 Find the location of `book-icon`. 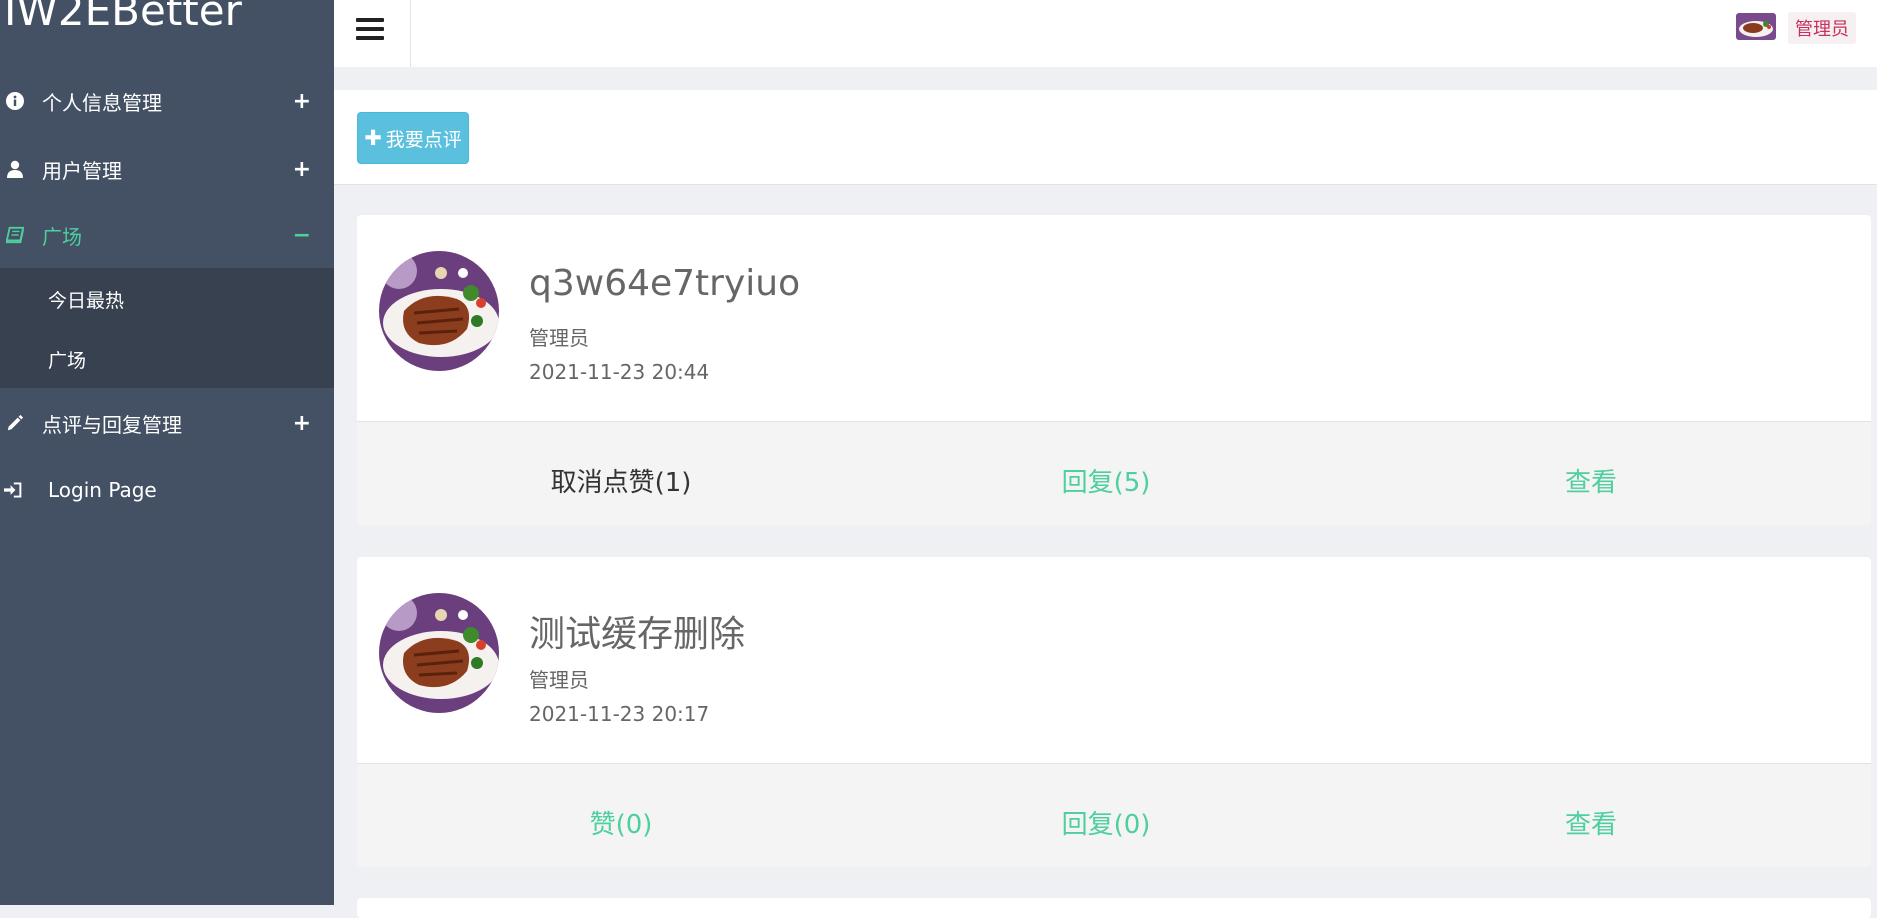

book-icon is located at coordinates (15, 235).